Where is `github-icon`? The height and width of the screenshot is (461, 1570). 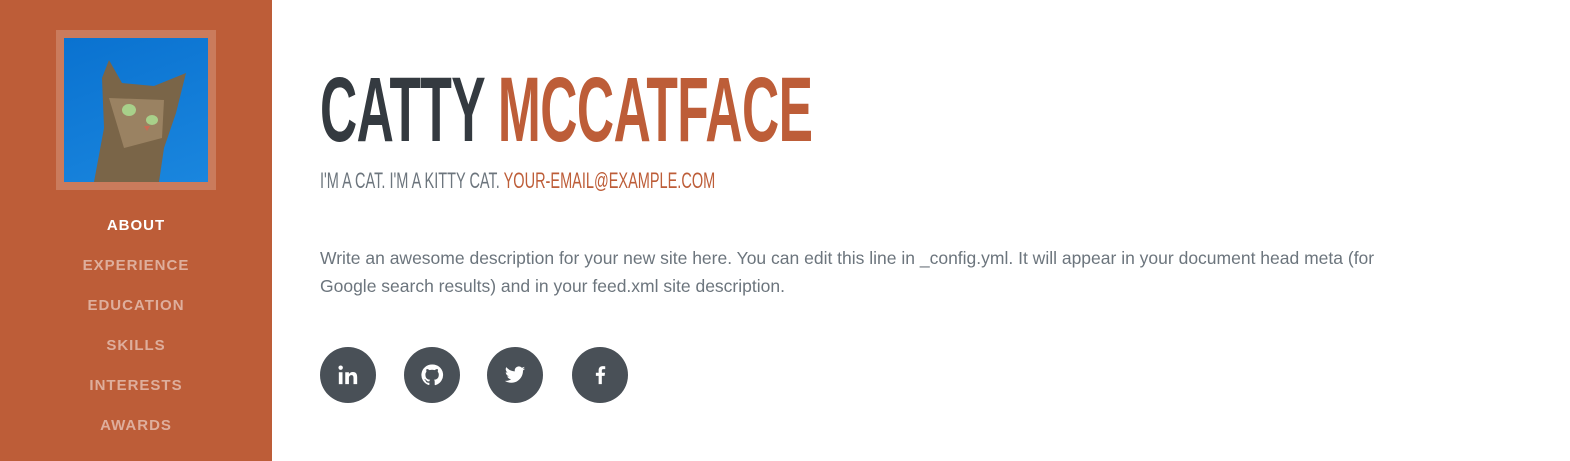
github-icon is located at coordinates (432, 375).